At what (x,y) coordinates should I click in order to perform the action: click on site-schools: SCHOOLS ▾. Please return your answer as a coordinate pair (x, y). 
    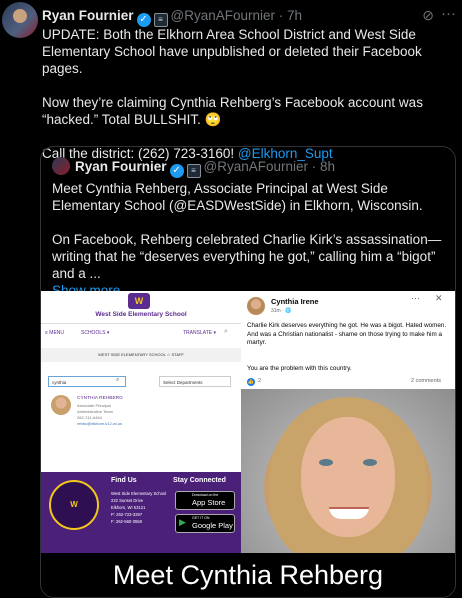
    Looking at the image, I should click on (95, 333).